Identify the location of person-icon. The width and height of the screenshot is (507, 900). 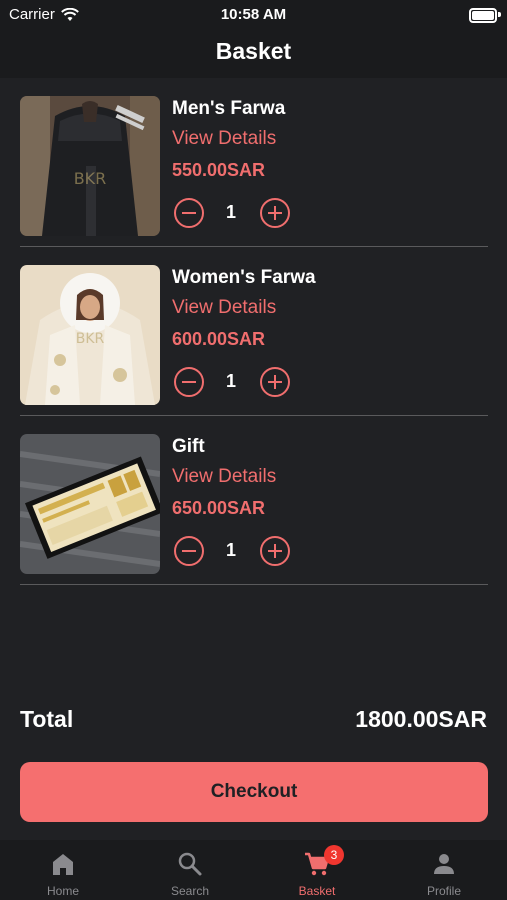
(444, 864).